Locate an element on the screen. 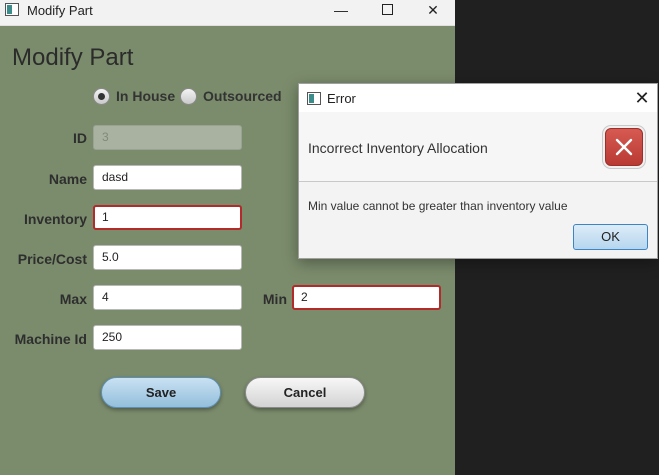 This screenshot has height=475, width=659. maximize-icon is located at coordinates (387, 10).